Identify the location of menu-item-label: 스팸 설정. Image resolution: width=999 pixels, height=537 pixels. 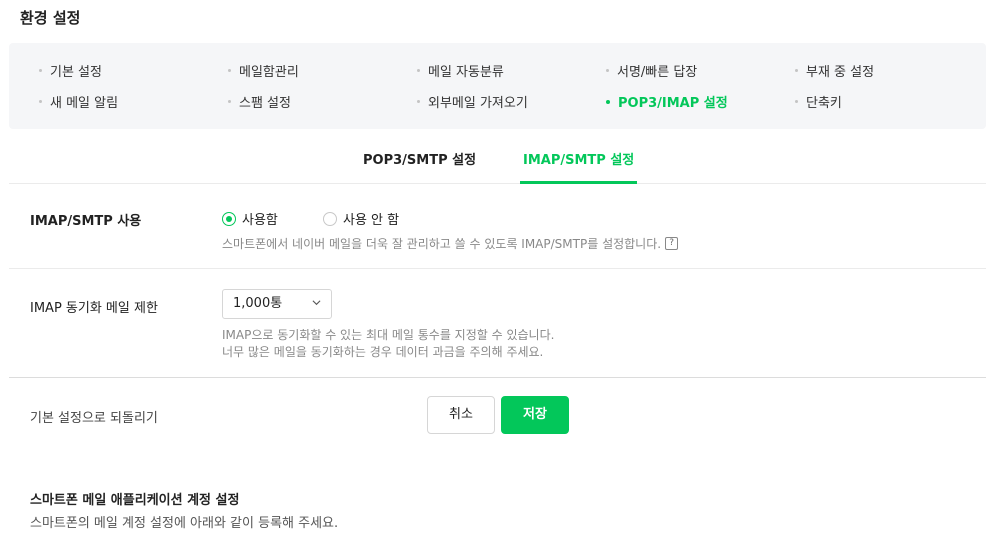
(265, 103).